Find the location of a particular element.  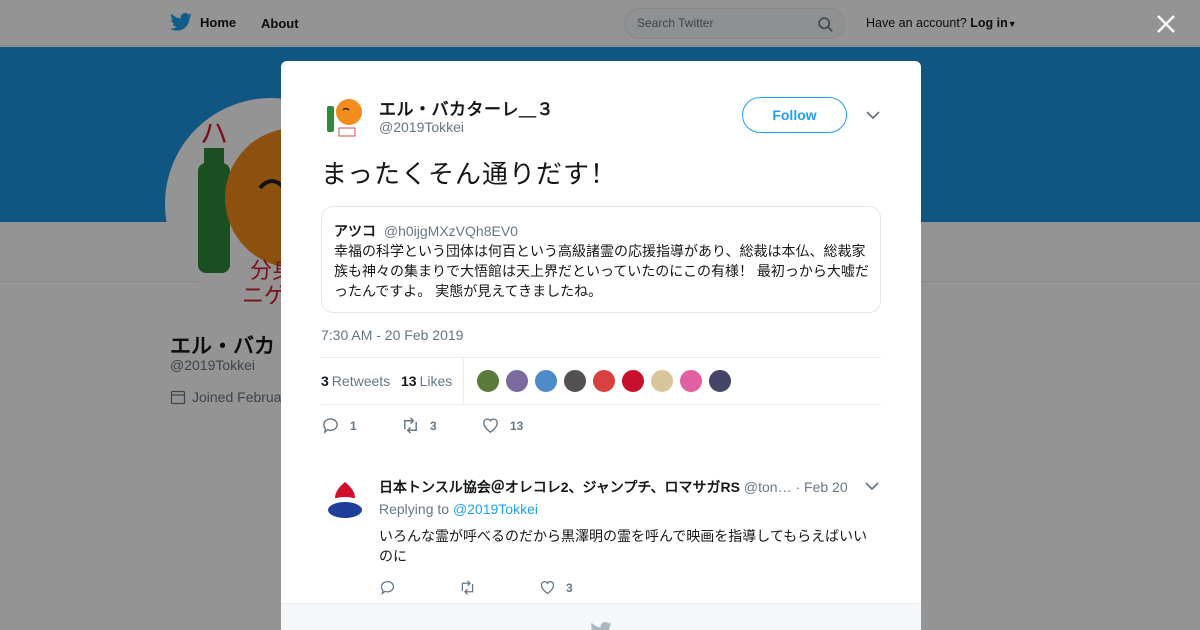

likes-label: Likes is located at coordinates (436, 381).